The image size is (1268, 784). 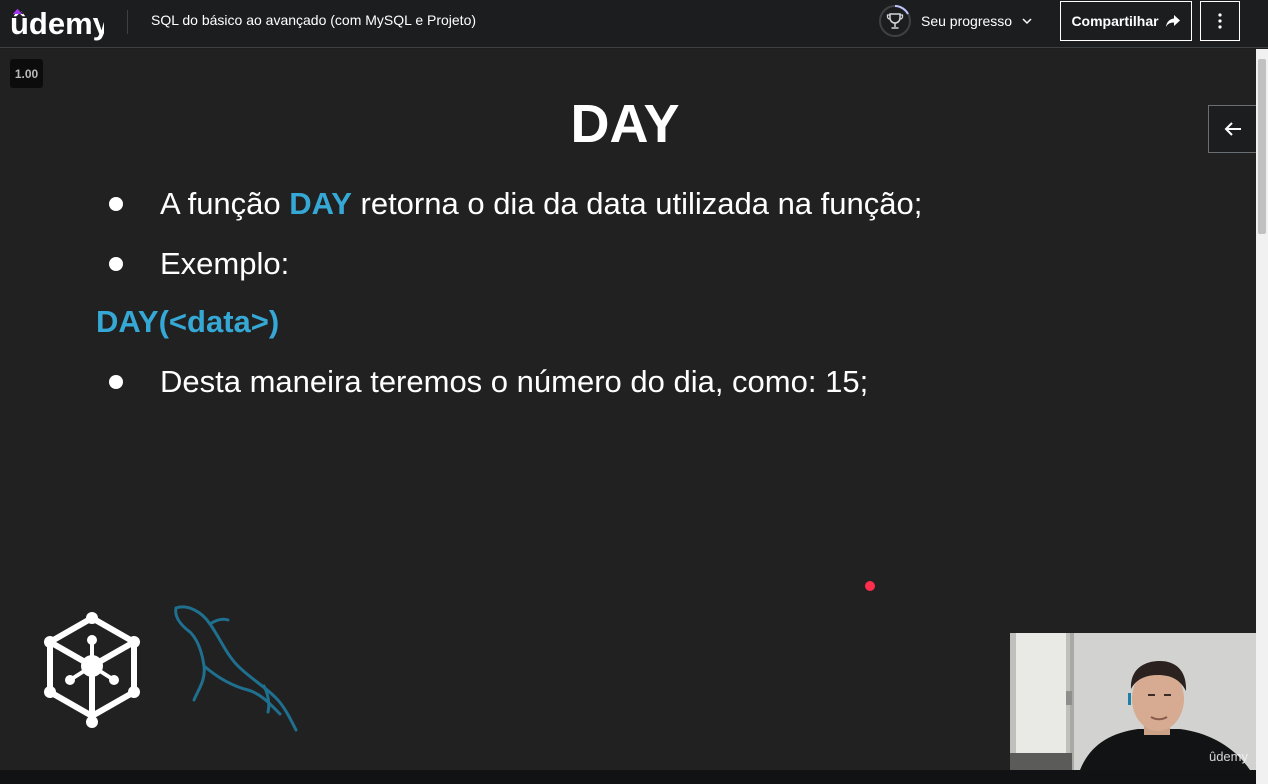 I want to click on player-bottom-strip, so click(x=628, y=777).